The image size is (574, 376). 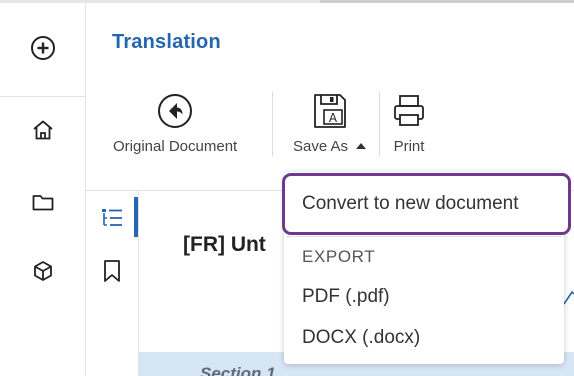 I want to click on packages-button, so click(x=43, y=273).